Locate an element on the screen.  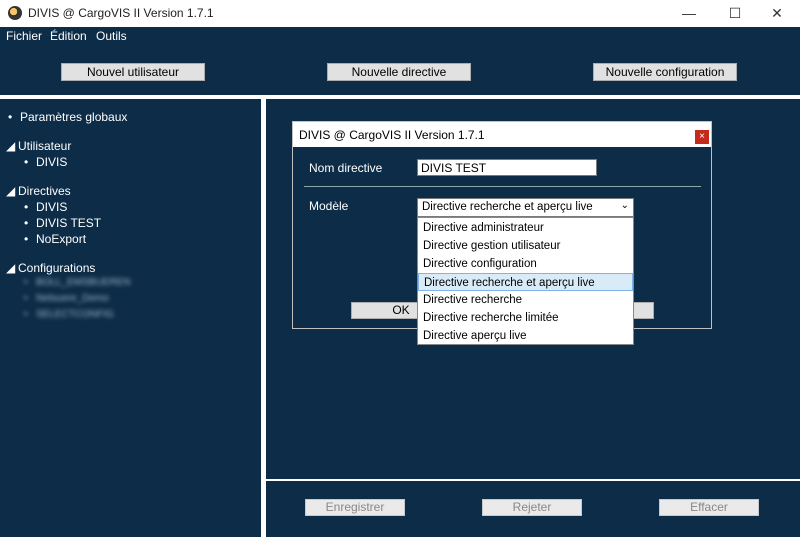
dialog-title-bar: DIVIS @ CargoVIS II Version 1.7.1 × is located at coordinates (502, 134).